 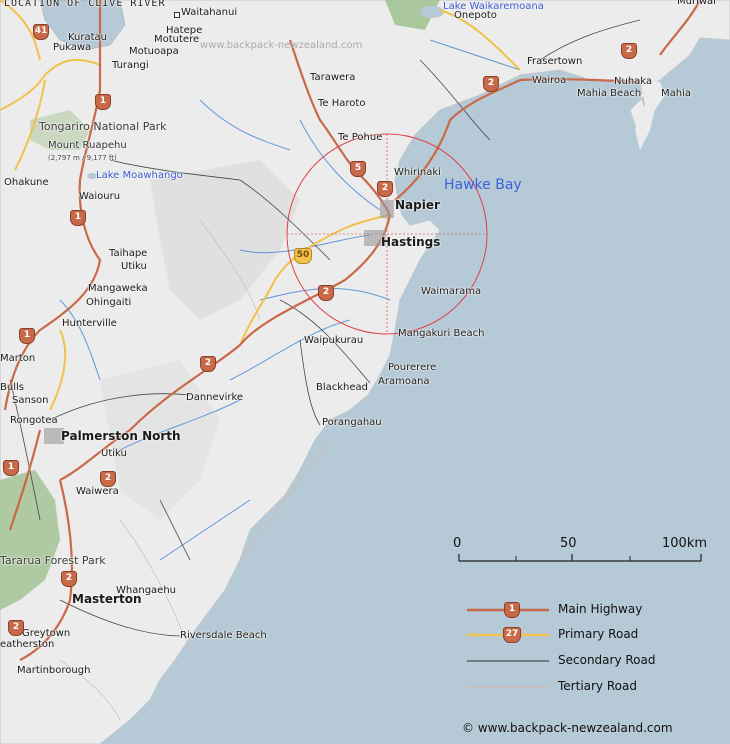 I want to click on road-shield-2-wairoa: 2, so click(x=491, y=84).